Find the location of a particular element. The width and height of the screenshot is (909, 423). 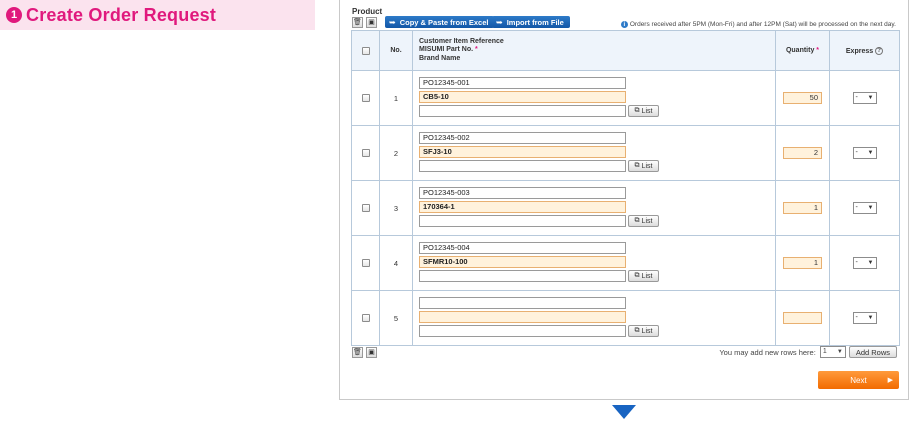

customer-ref-input: PO12345-001 is located at coordinates (522, 83).